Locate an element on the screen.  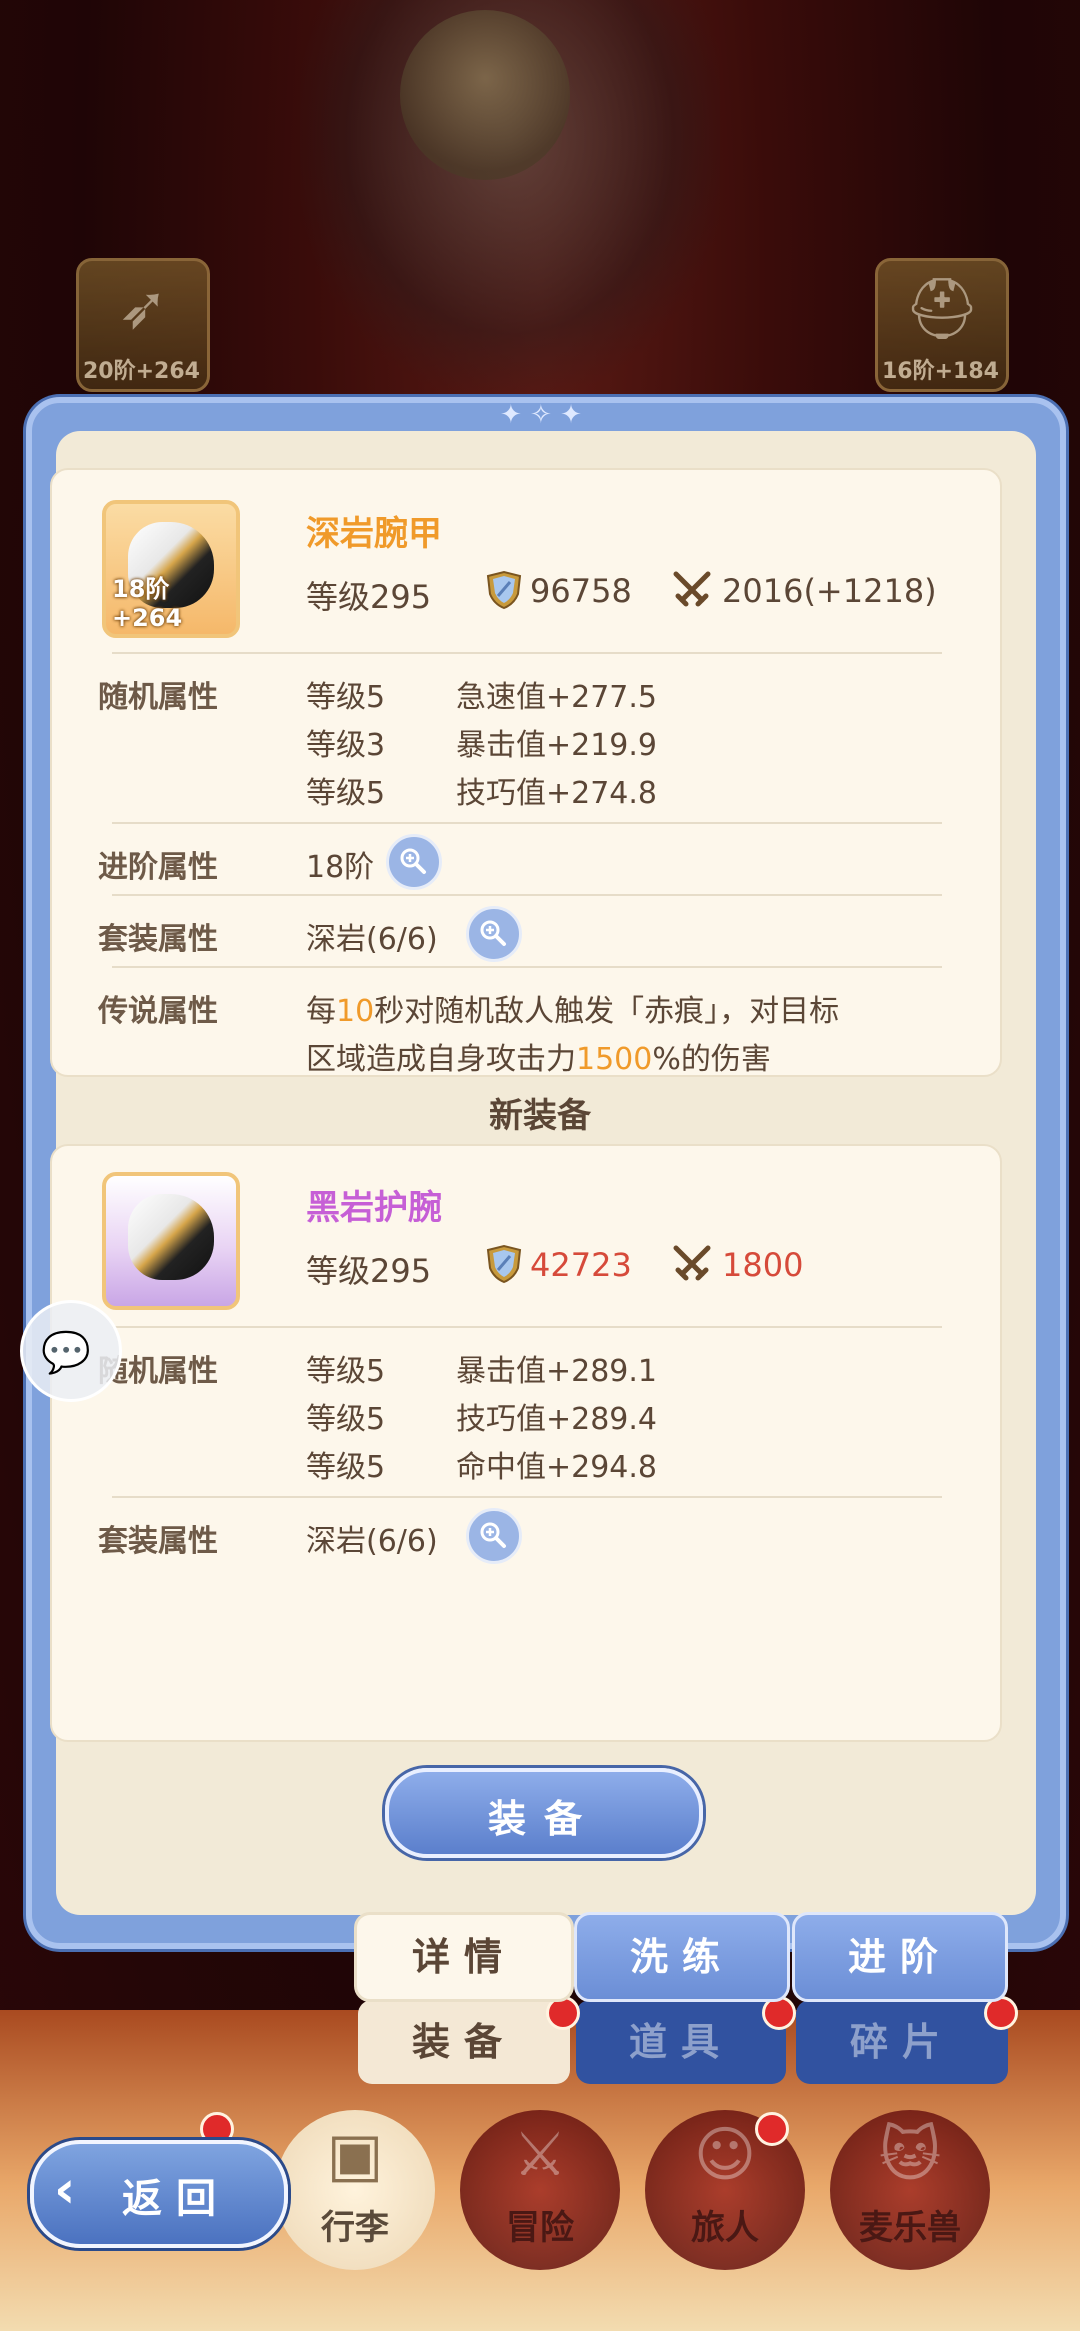
attr-value: 暴击值+219.9 is located at coordinates (557, 745).